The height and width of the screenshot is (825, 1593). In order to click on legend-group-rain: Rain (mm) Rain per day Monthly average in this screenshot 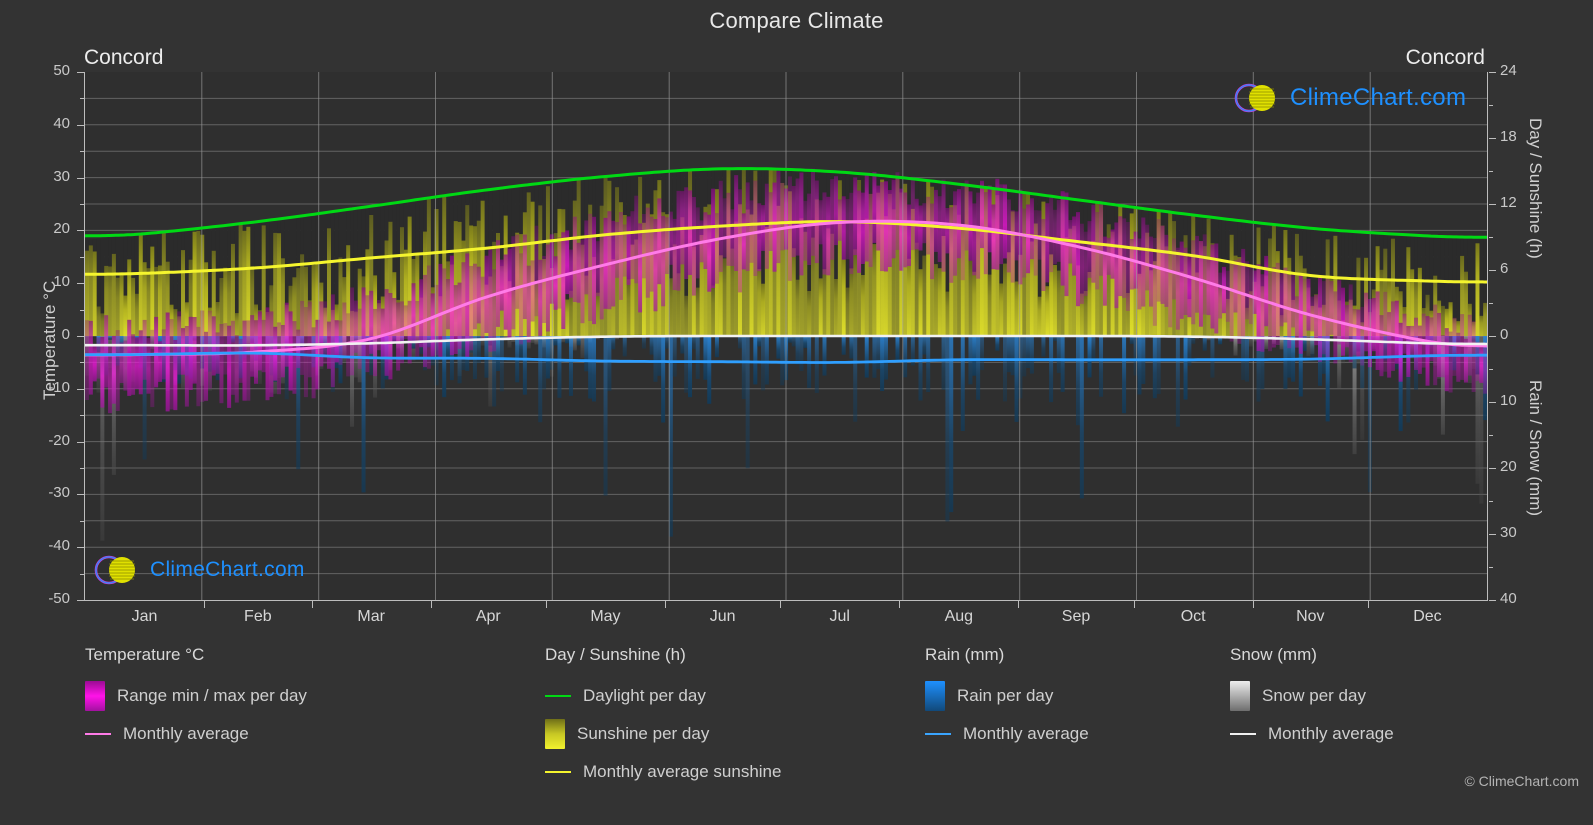, I will do `click(1007, 699)`.